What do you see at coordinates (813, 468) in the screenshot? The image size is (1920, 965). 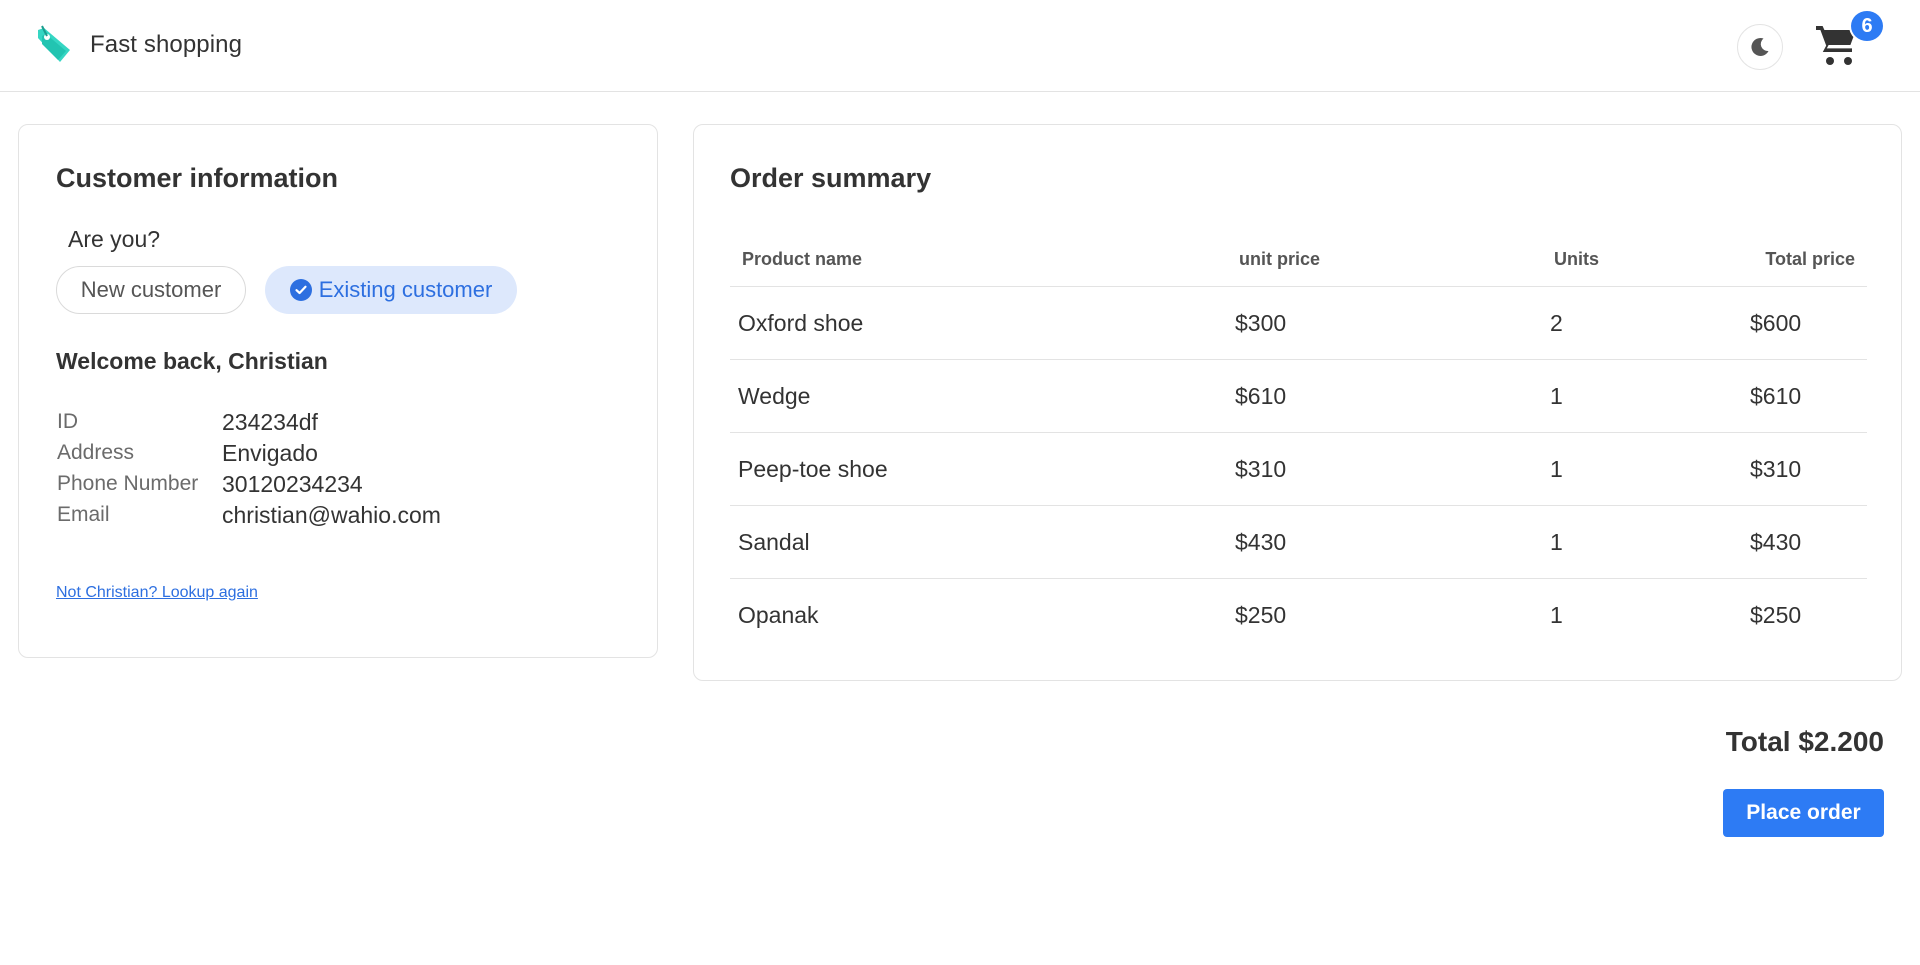 I see `product-name: Peep-toe shoe` at bounding box center [813, 468].